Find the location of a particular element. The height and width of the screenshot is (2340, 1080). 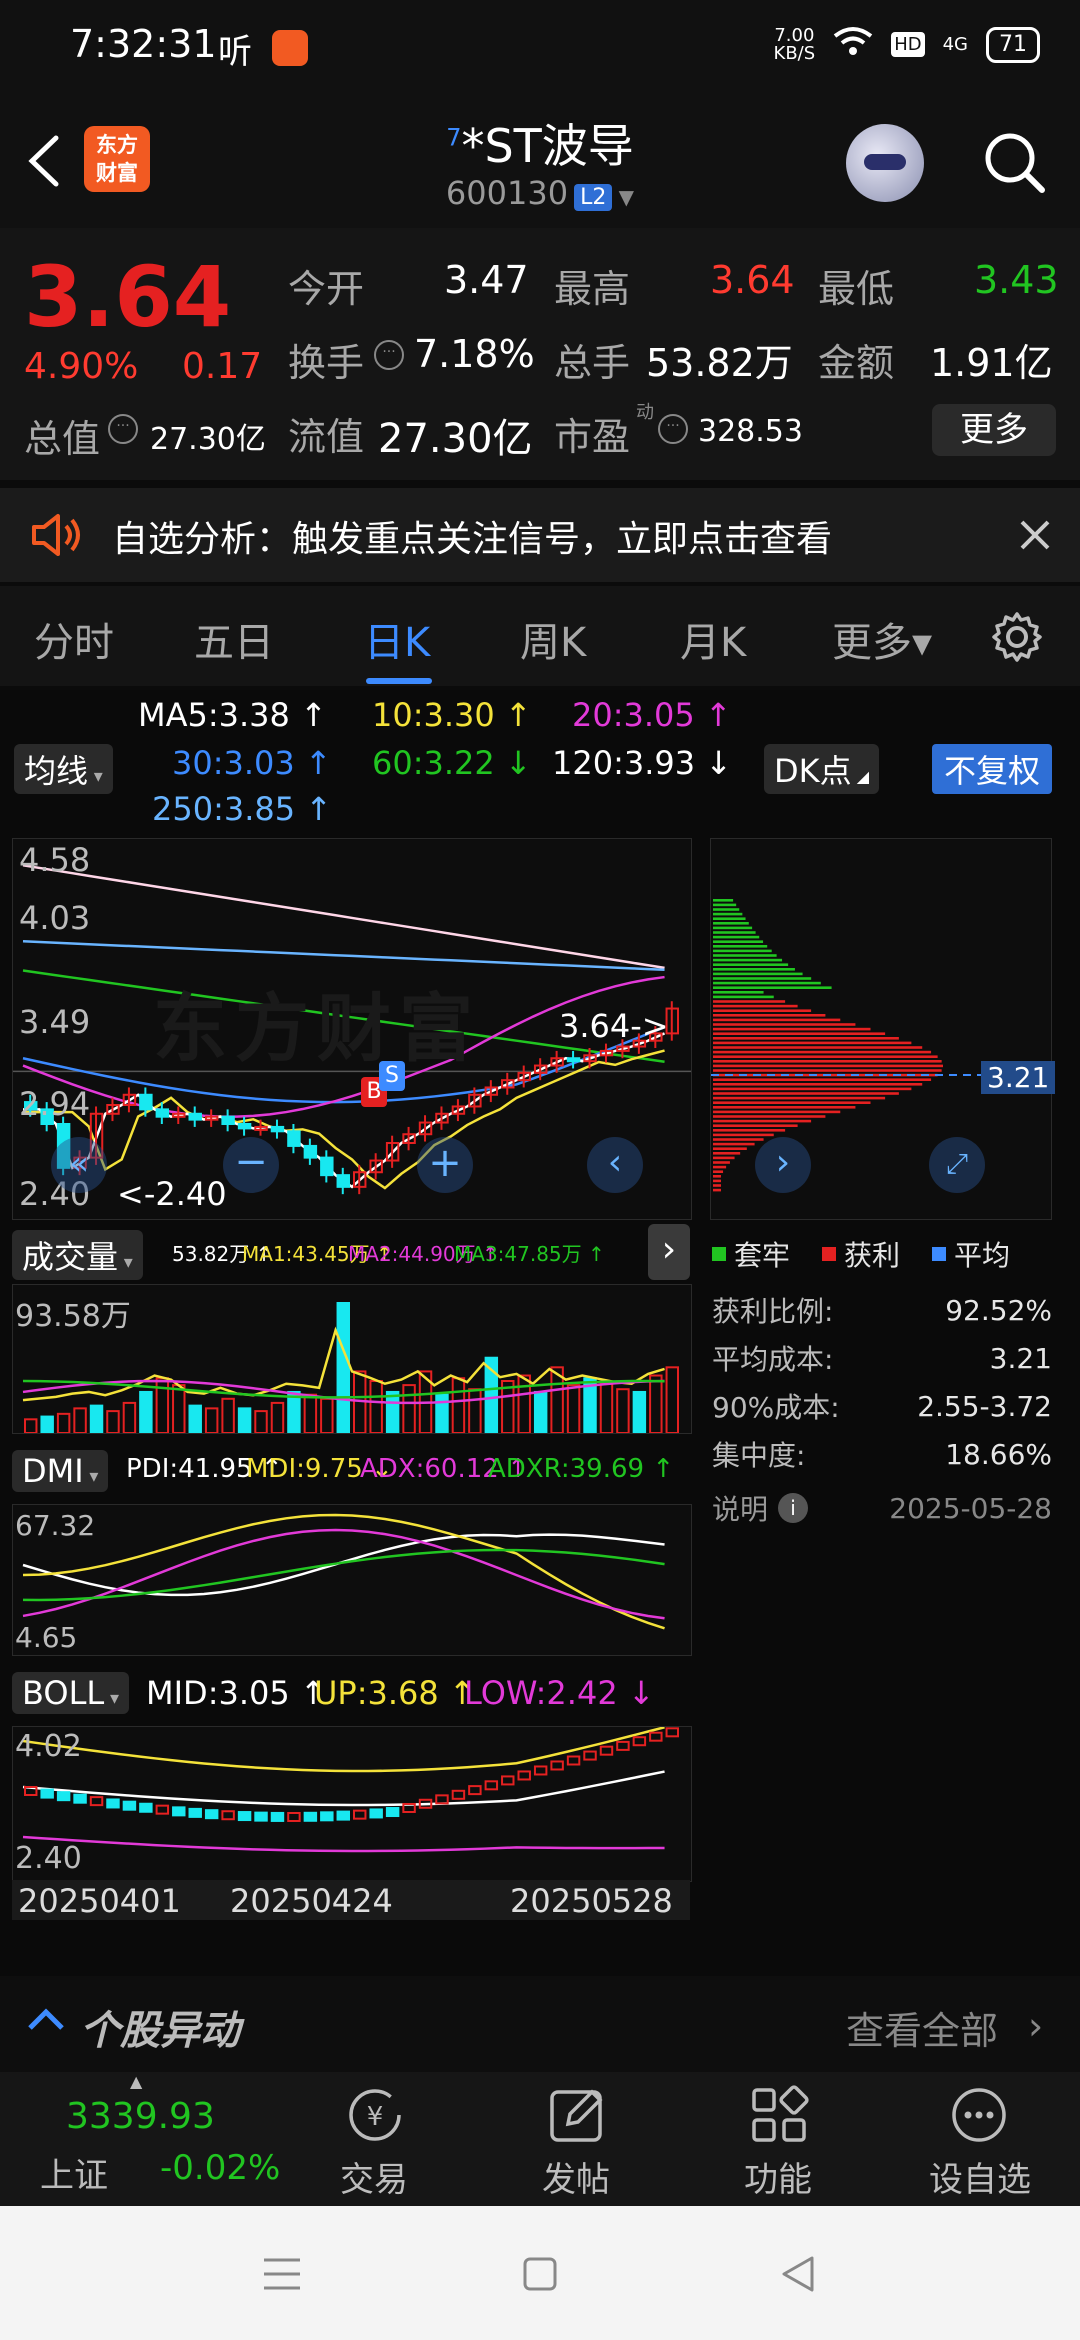

ma120-label: 120:3.93 ↓ is located at coordinates (642, 763).